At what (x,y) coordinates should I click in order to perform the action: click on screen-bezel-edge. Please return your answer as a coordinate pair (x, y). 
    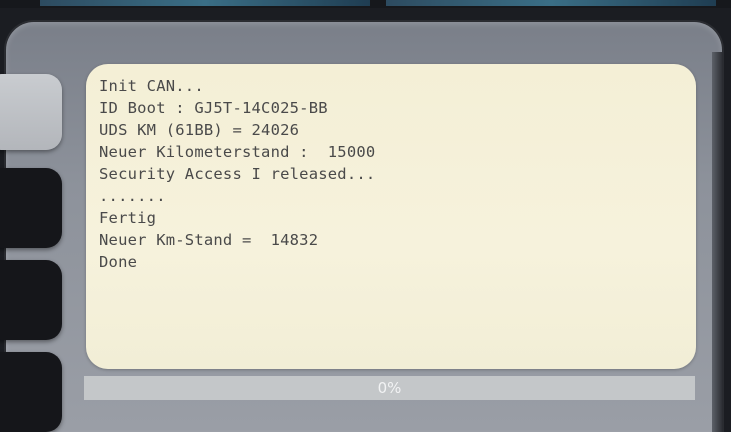
    Looking at the image, I should click on (717, 242).